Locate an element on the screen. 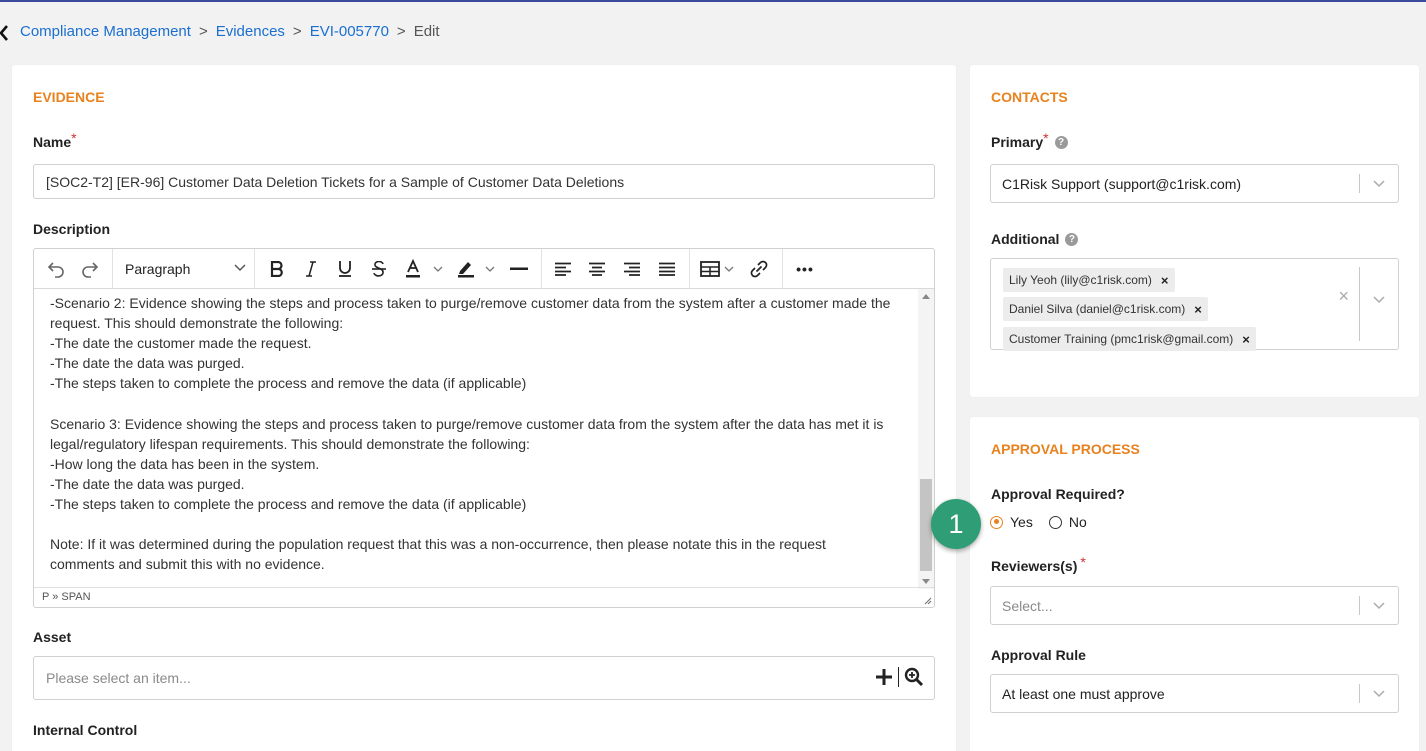 This screenshot has height=751, width=1426. more-button: ••• is located at coordinates (805, 269).